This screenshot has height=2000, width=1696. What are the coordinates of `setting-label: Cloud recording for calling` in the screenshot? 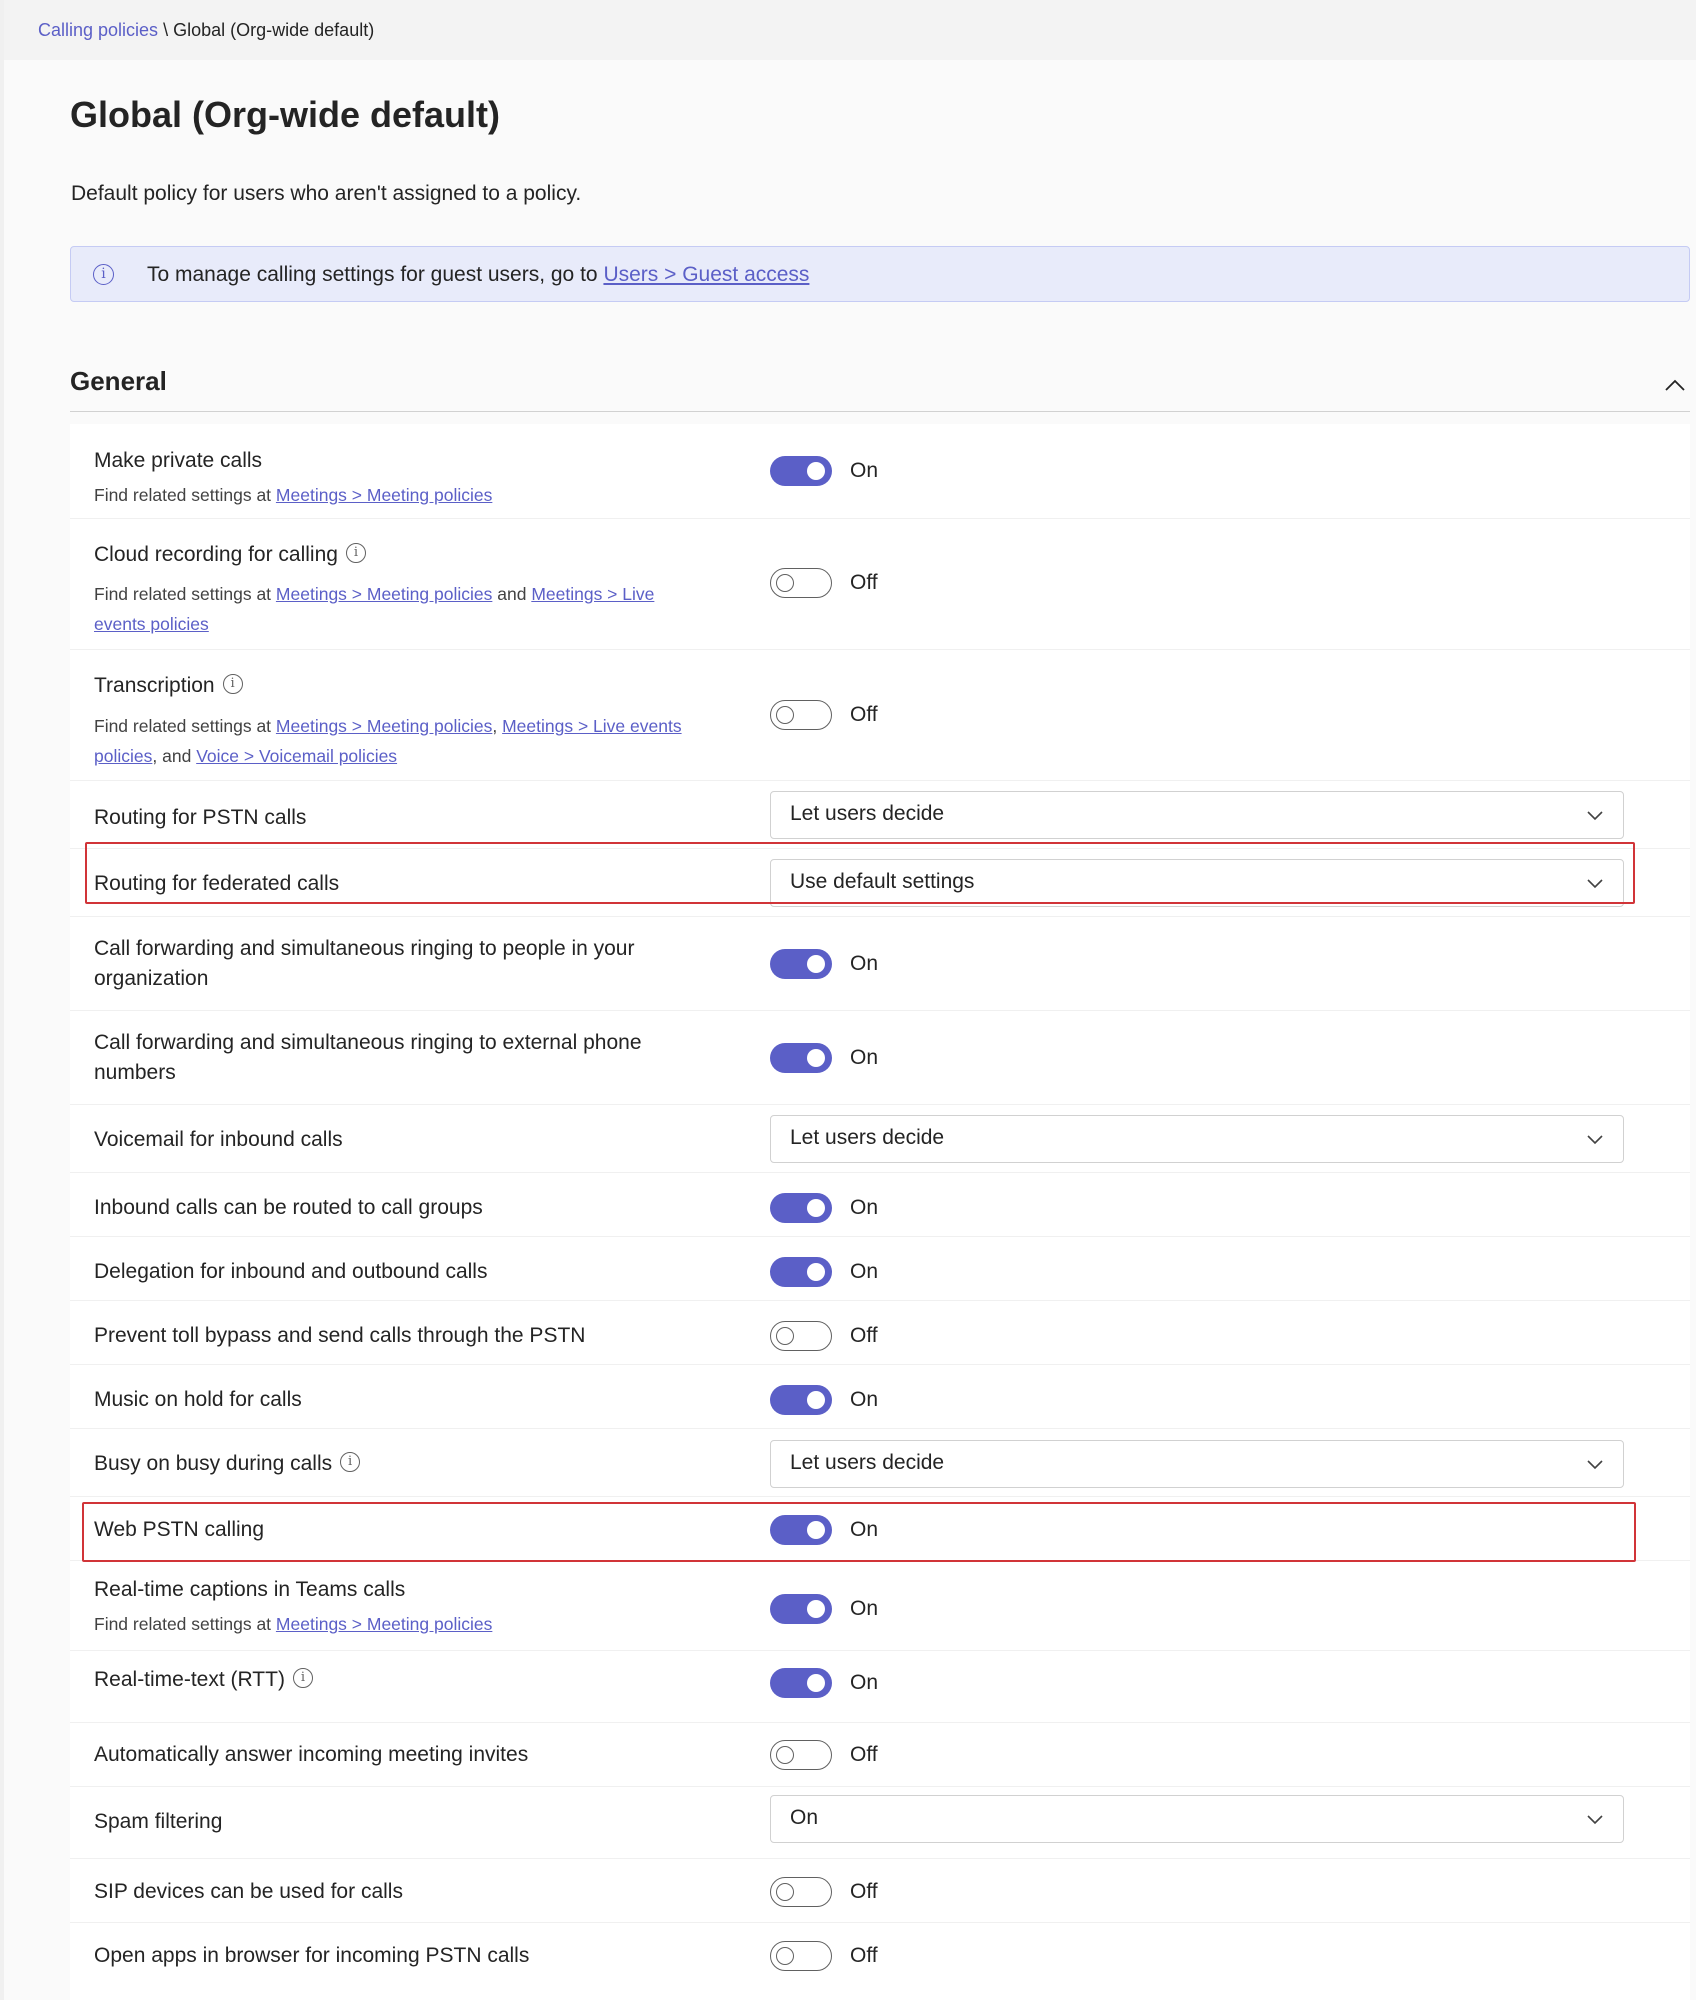 It's located at (216, 554).